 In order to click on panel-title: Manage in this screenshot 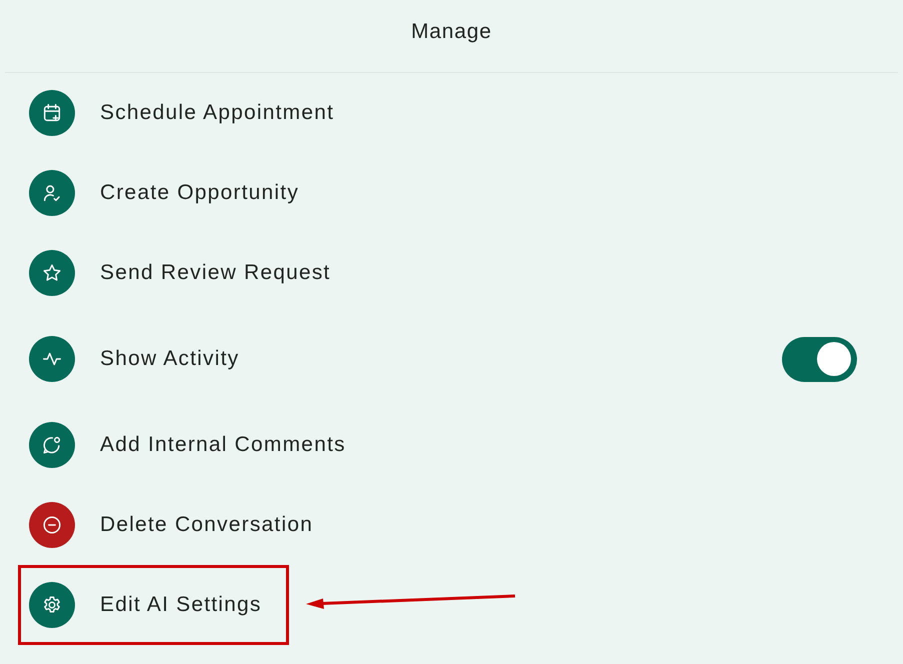, I will do `click(451, 32)`.